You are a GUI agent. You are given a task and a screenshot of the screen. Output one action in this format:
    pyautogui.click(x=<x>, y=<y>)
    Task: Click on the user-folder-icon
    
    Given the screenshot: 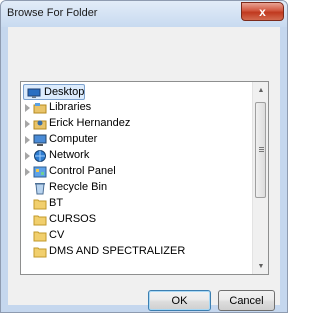 What is the action you would take?
    pyautogui.click(x=40, y=125)
    